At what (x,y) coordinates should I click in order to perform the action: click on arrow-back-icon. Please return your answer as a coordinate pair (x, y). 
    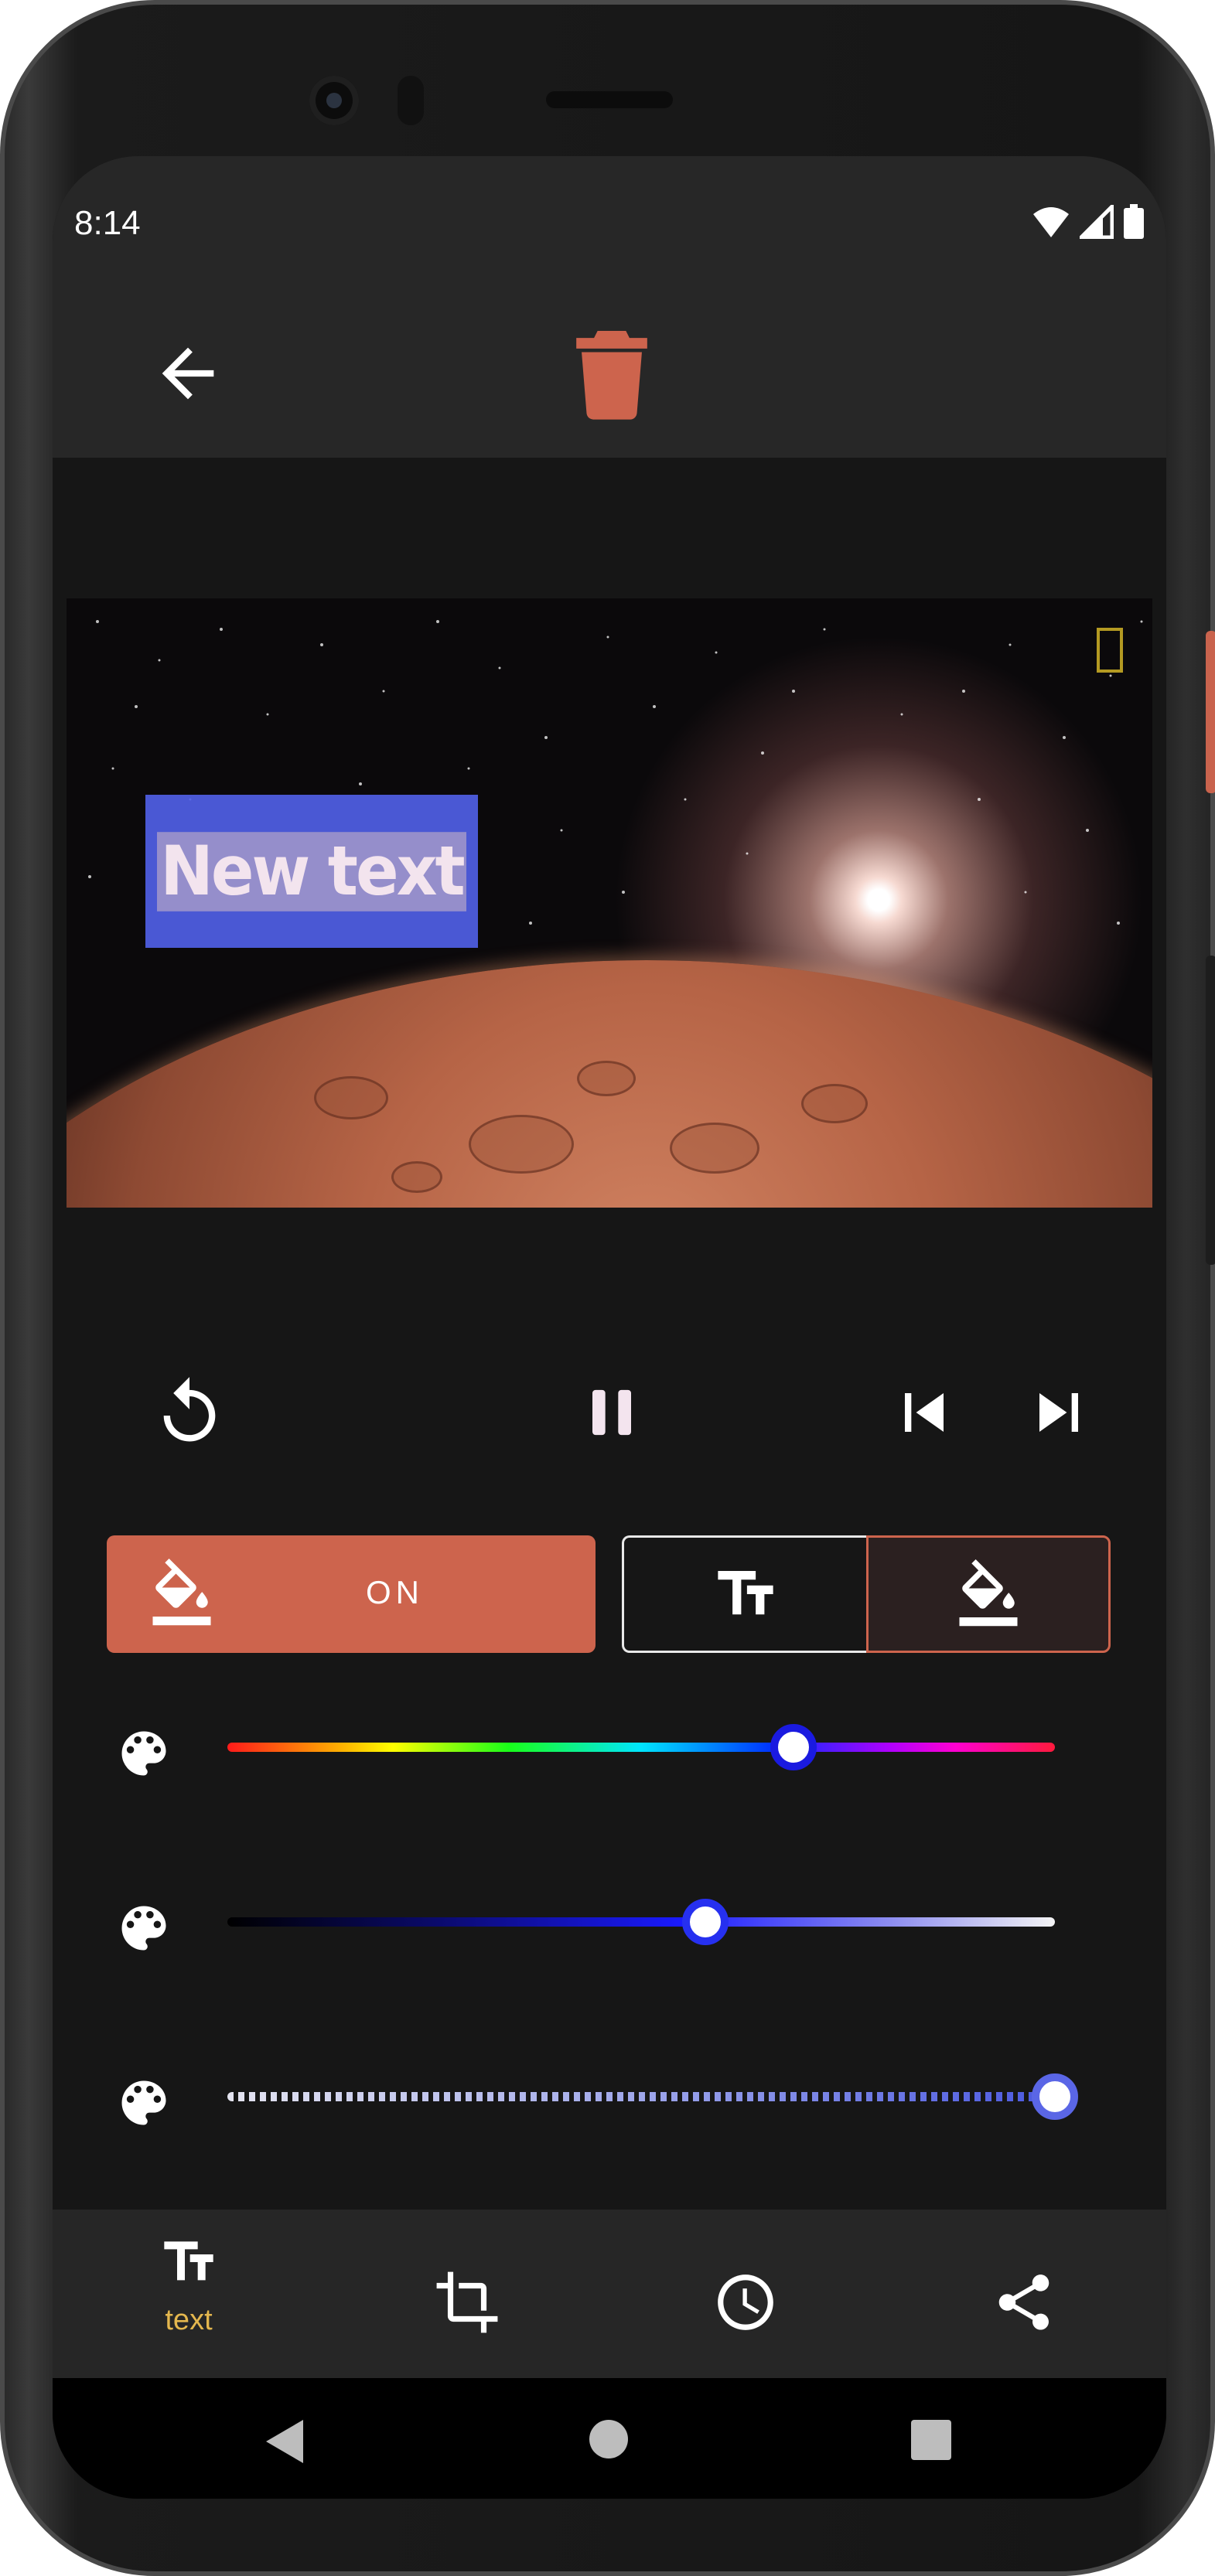
    Looking at the image, I should click on (188, 373).